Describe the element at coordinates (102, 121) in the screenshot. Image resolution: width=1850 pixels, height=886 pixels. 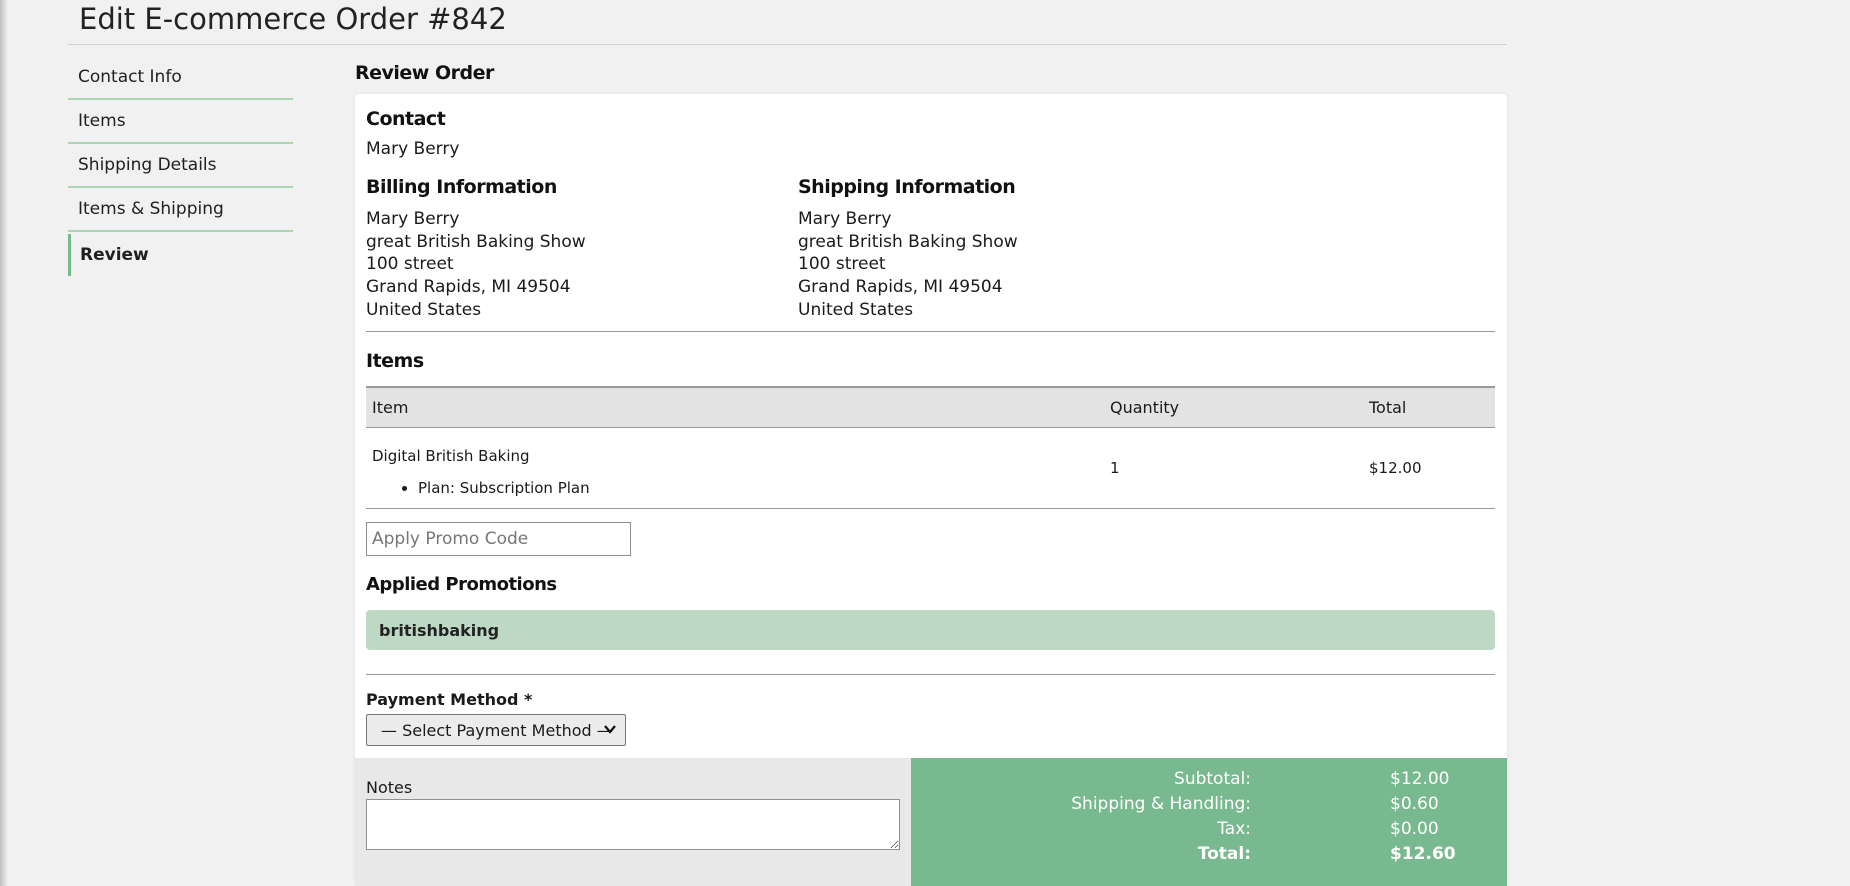
I see `sidebar-item-label: Items` at that location.